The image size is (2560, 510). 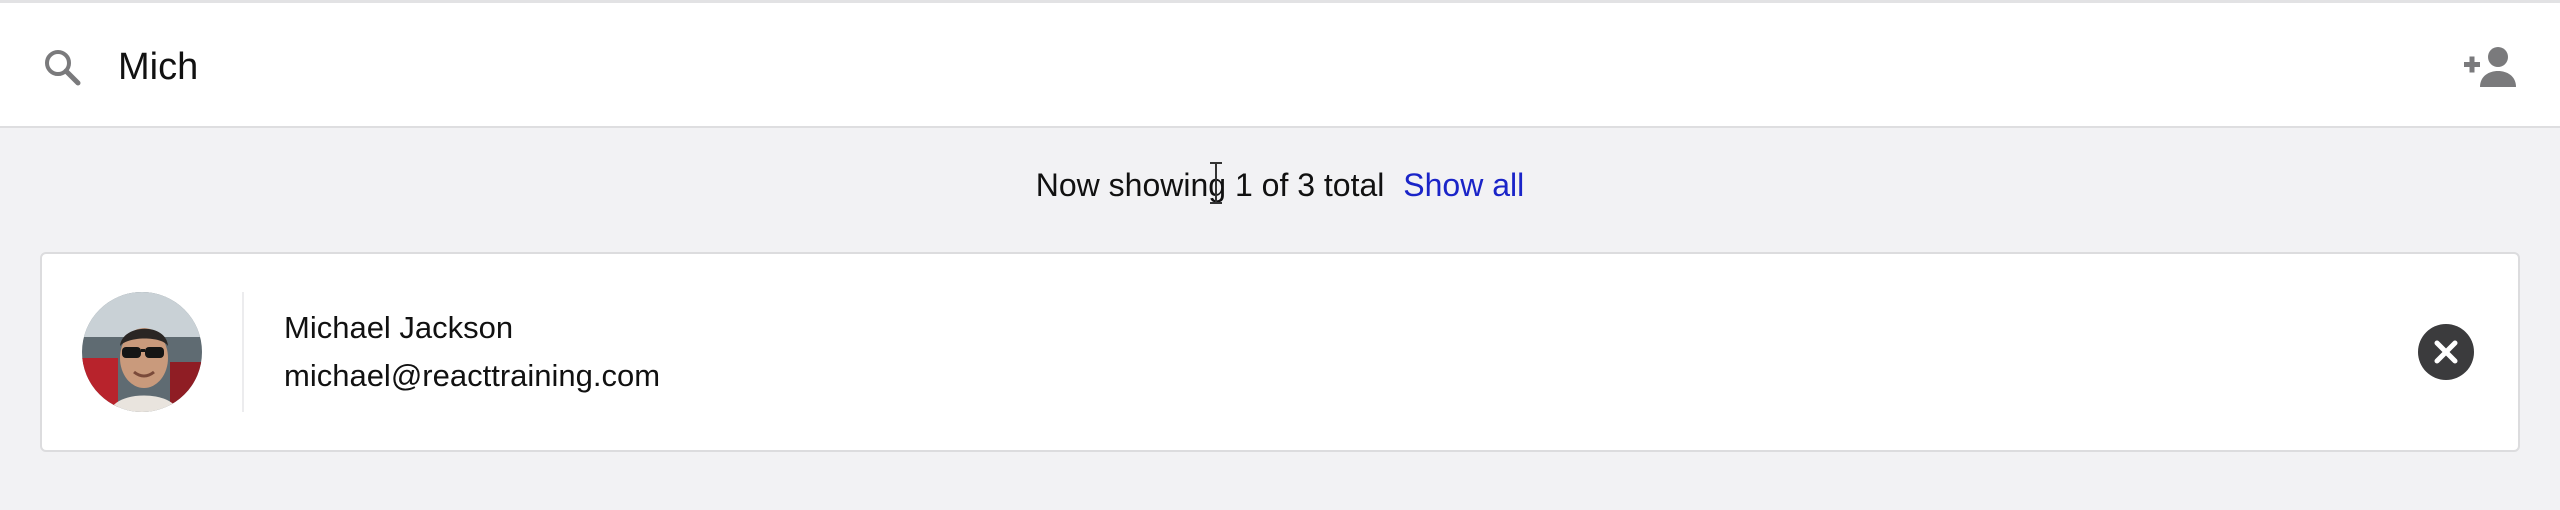 I want to click on text-cursor-icon, so click(x=1216, y=183).